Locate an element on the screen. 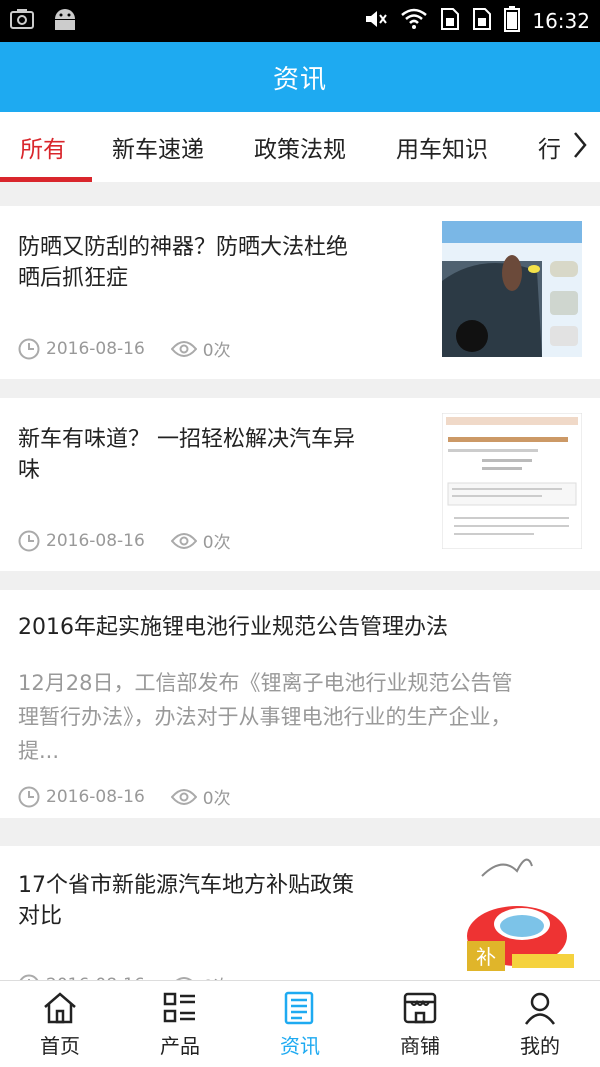 The height and width of the screenshot is (1067, 600). nav-profile-label: 我的 is located at coordinates (540, 1045).